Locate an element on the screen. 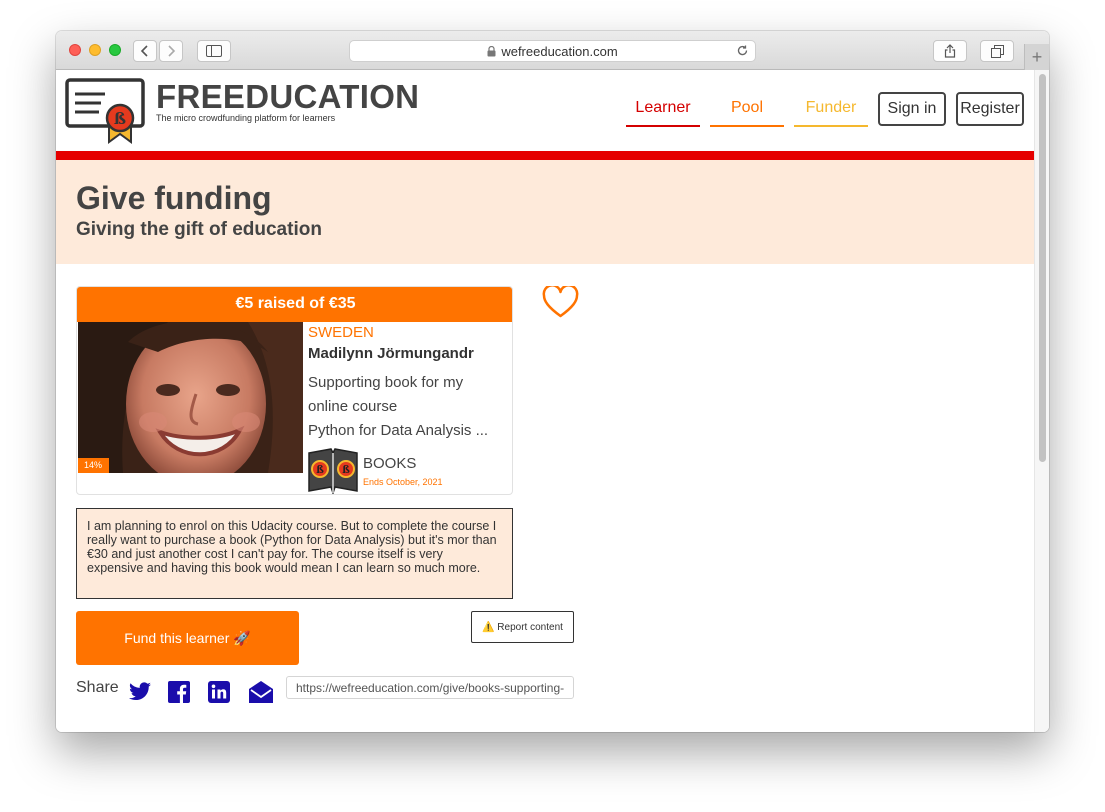  share-page-button is located at coordinates (950, 51).